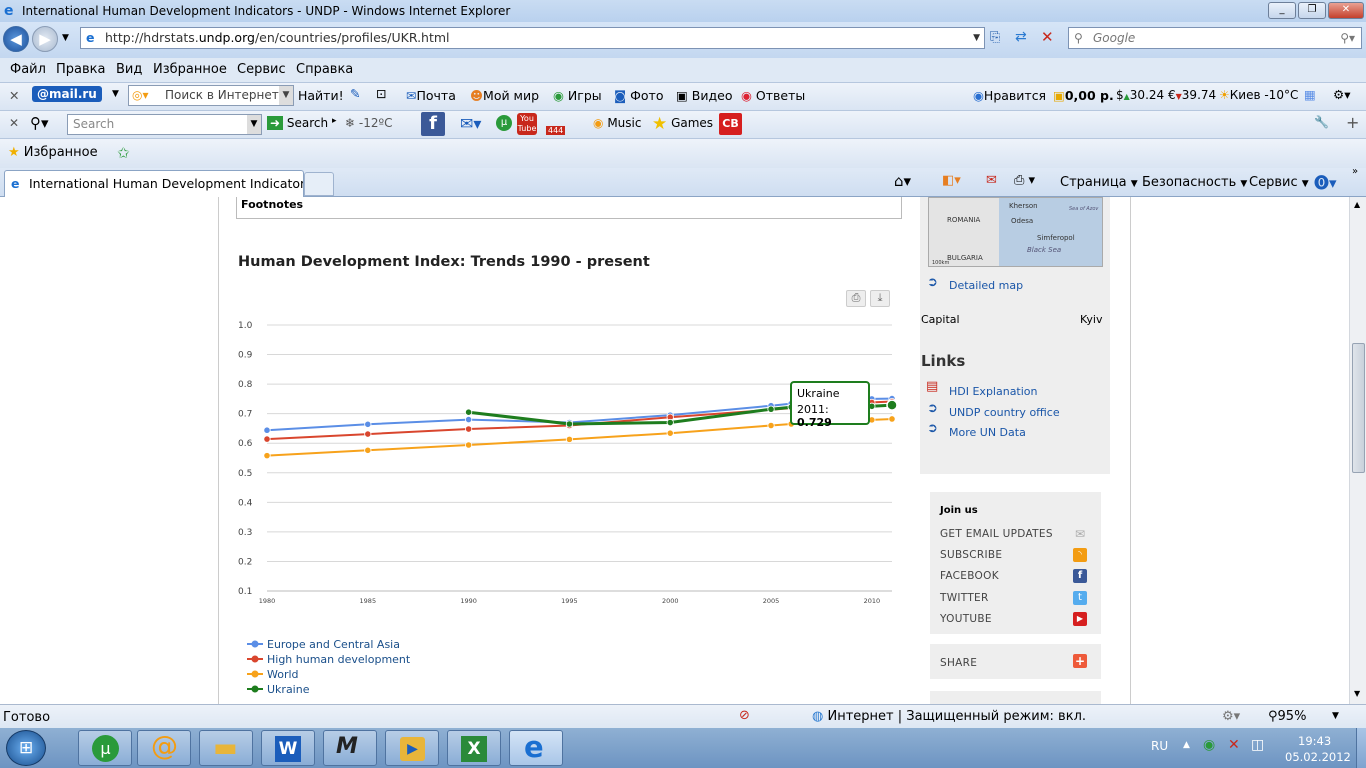 The height and width of the screenshot is (768, 1366). Describe the element at coordinates (355, 93) in the screenshot. I see `pencil-icon: ✎` at that location.